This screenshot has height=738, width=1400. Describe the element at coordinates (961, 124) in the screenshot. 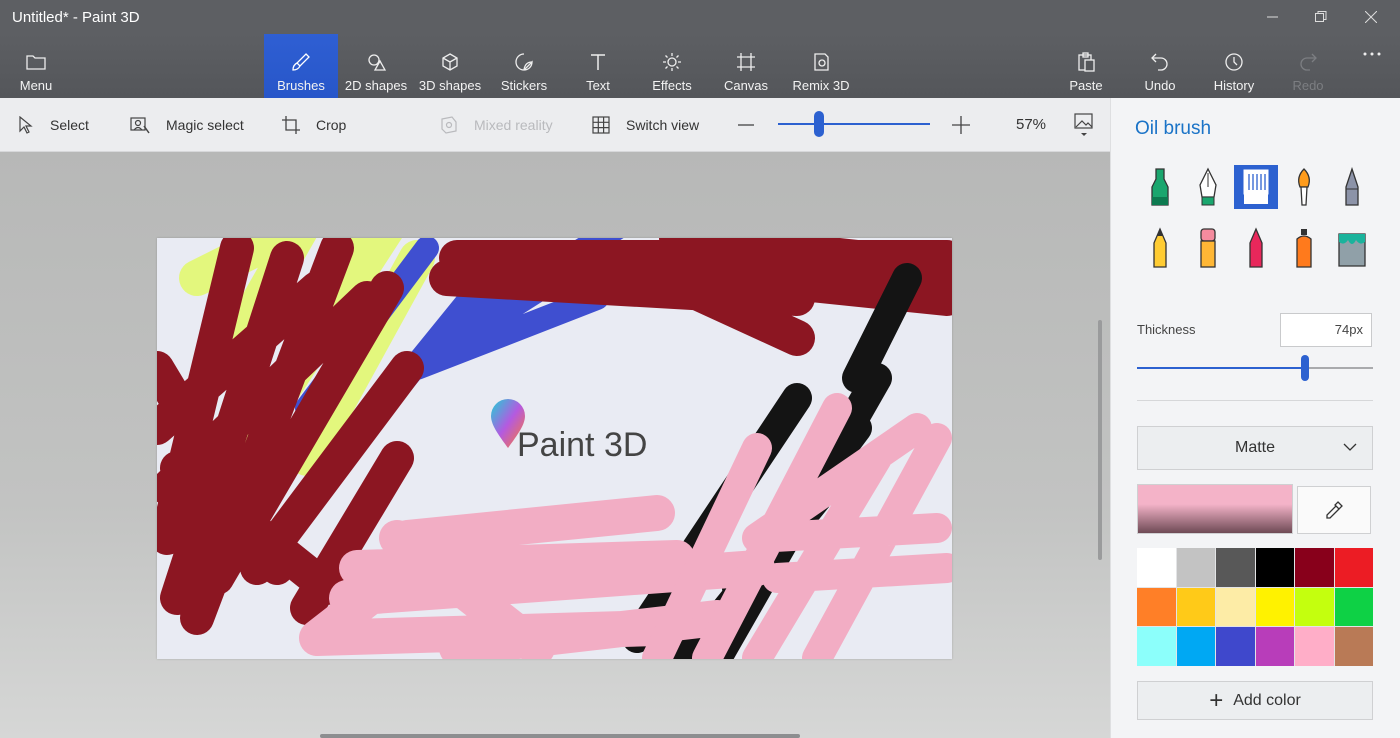

I see `zoom-in-button` at that location.